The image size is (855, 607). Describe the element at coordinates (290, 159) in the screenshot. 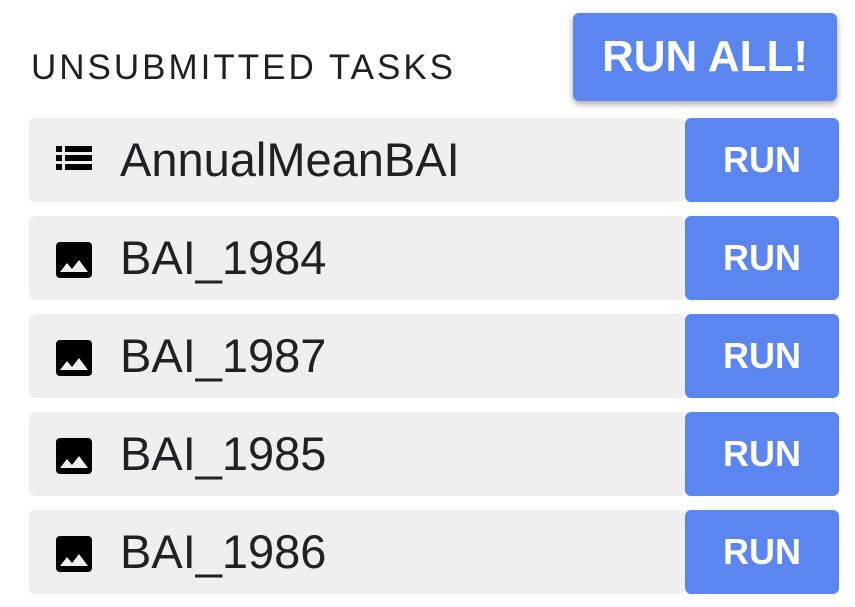

I see `task-name: AnnualMeanBAI` at that location.